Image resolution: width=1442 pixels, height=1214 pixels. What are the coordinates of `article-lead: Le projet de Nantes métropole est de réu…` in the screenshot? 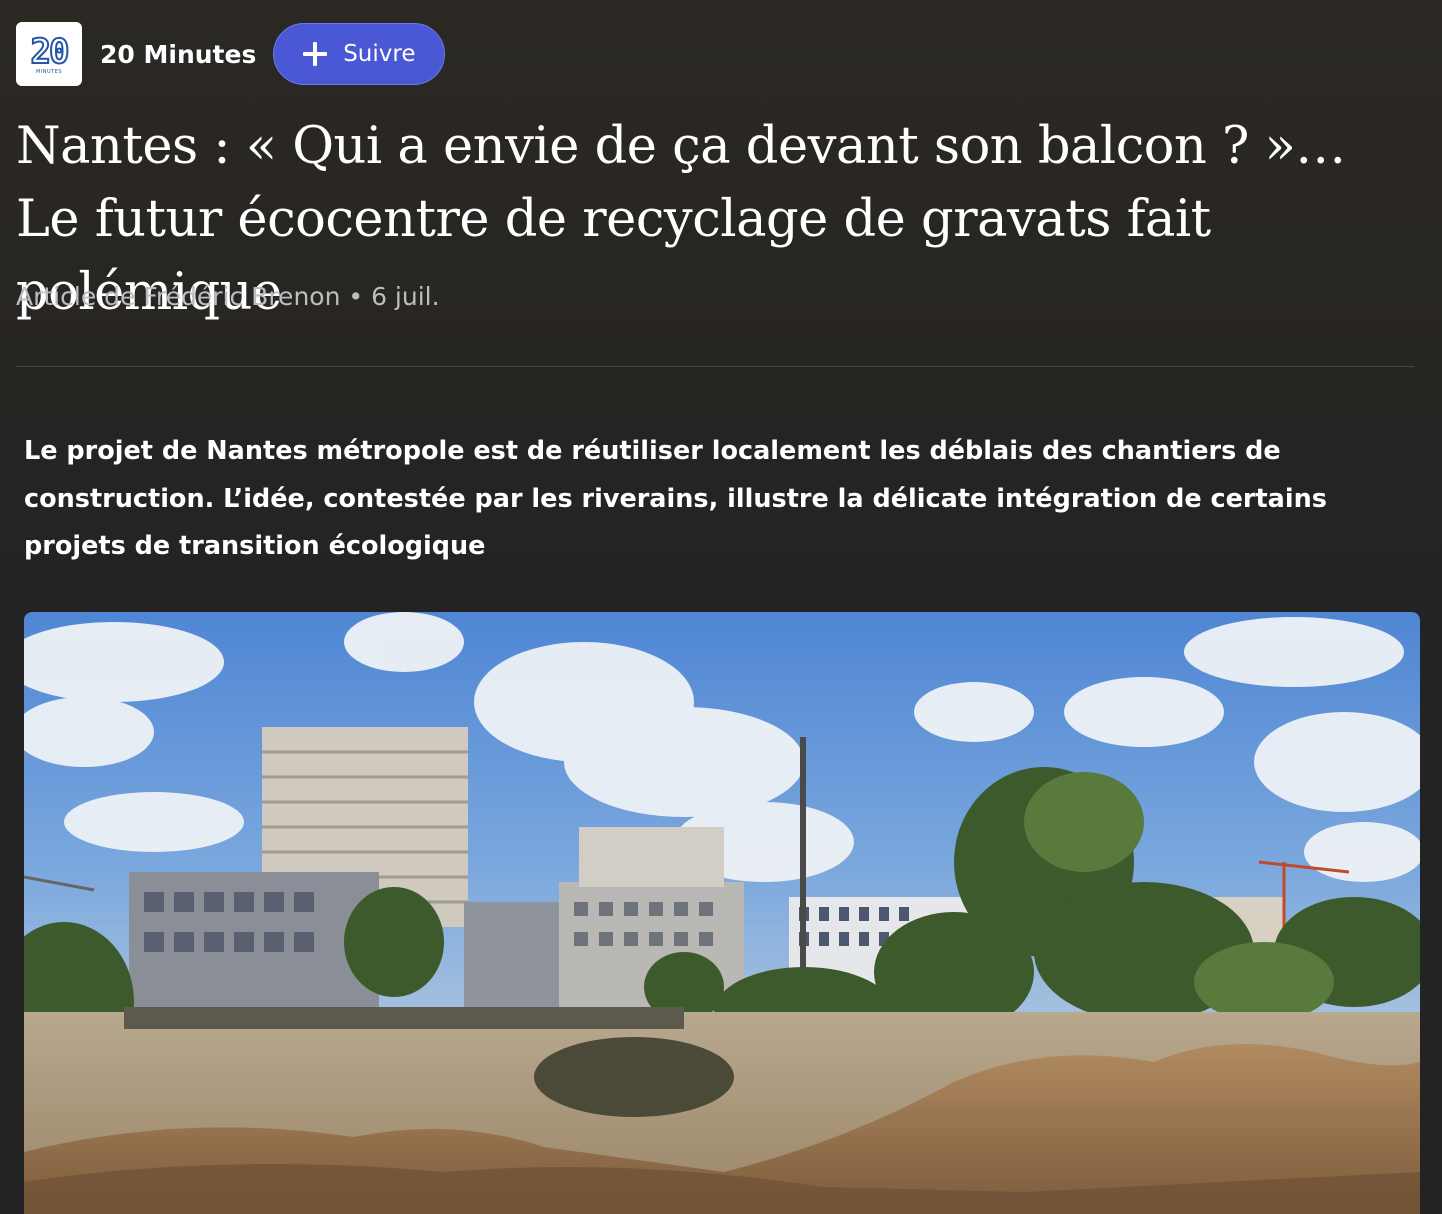 It's located at (675, 498).